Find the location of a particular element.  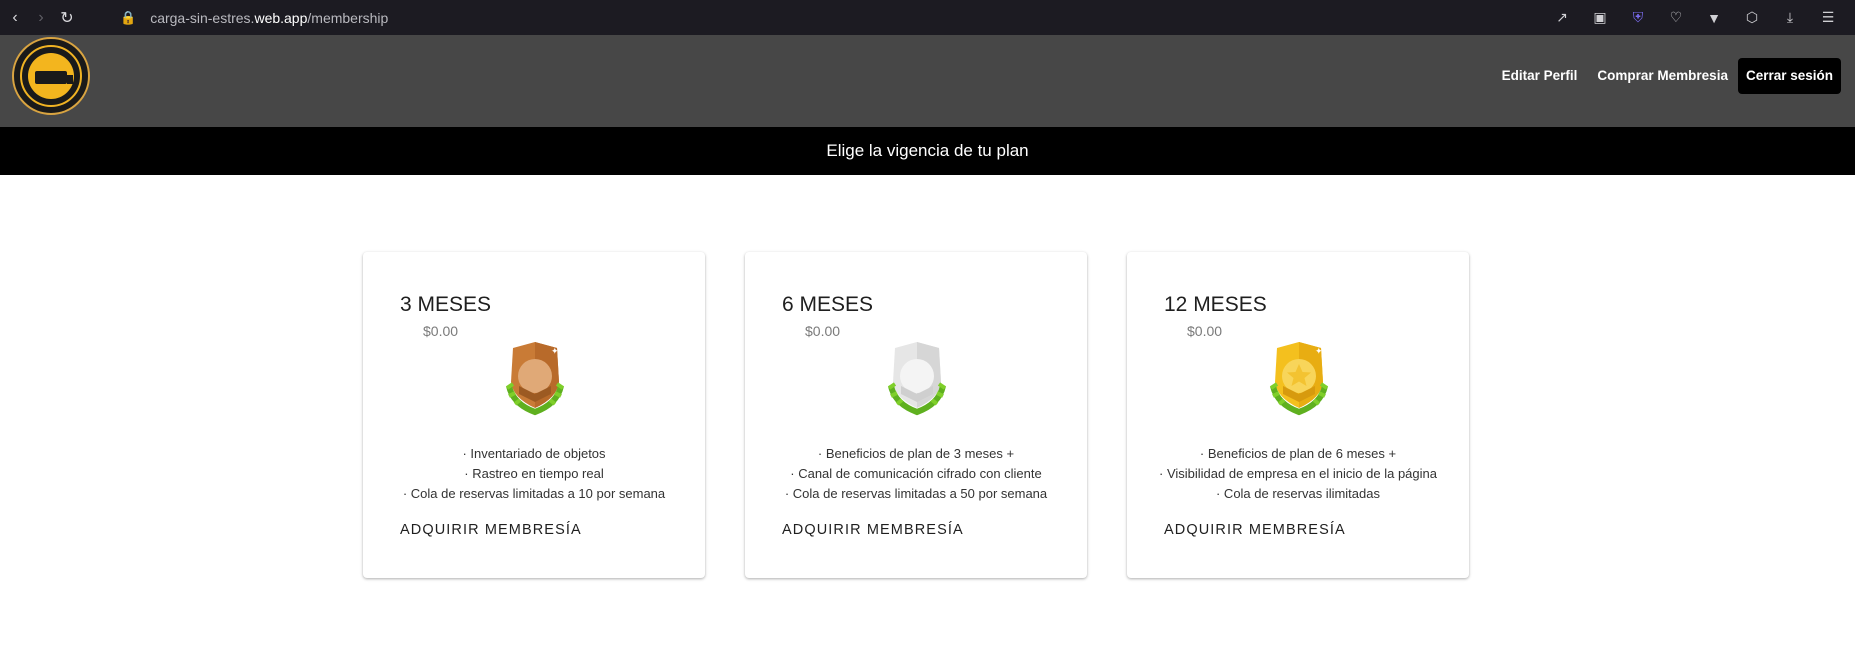

forward-icon: › is located at coordinates (41, 18).